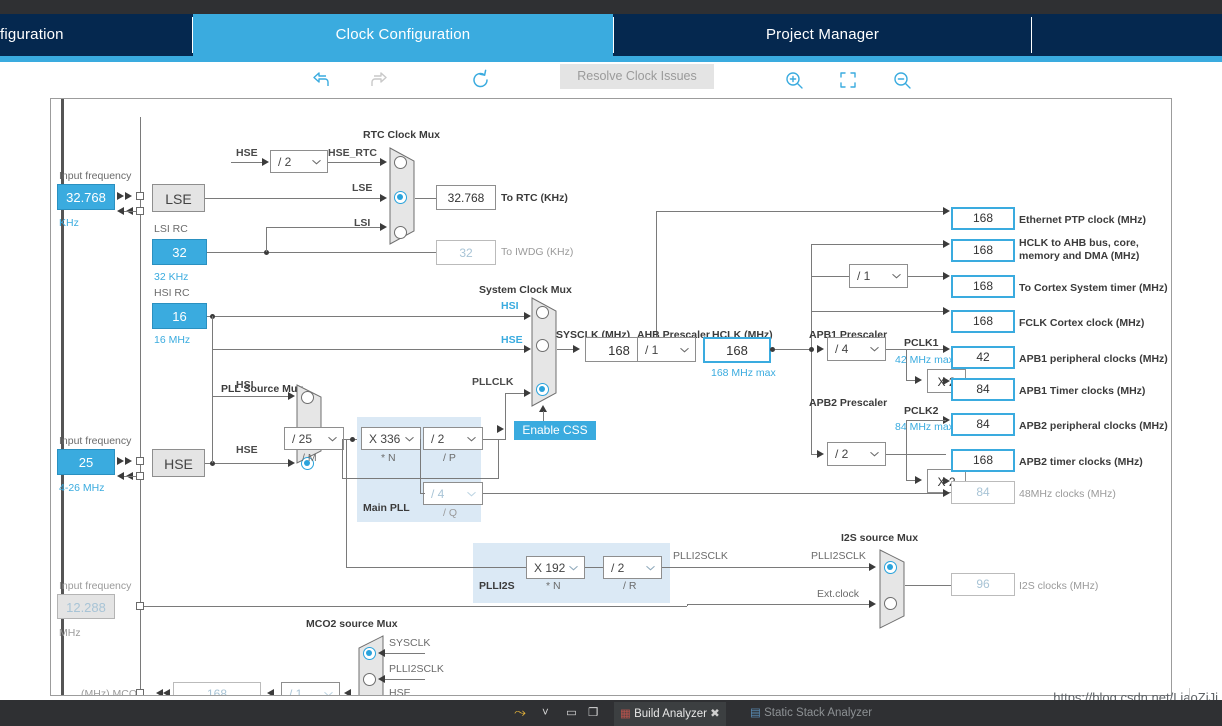  Describe the element at coordinates (212, 406) in the screenshot. I see `hse-up-vline` at that location.